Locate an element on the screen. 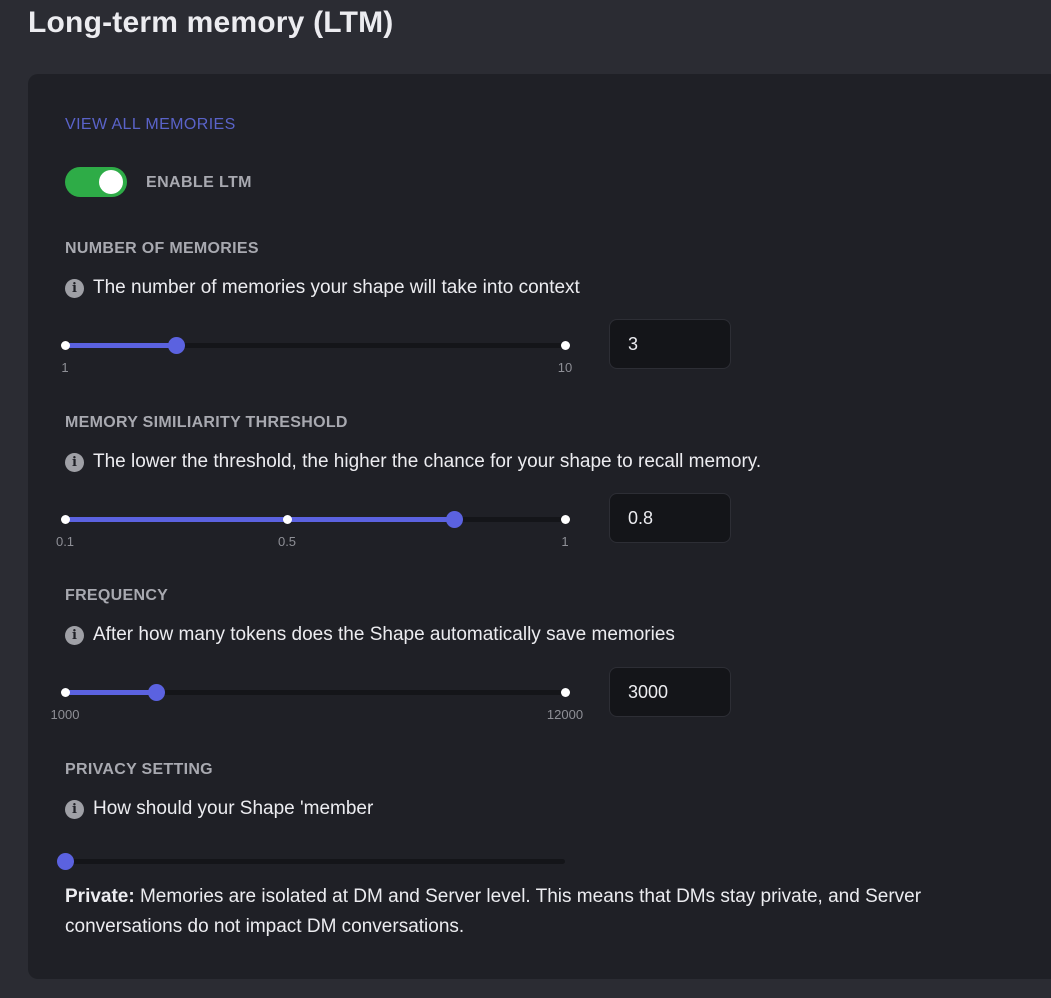 The image size is (1051, 998). enable-ltm-toggle is located at coordinates (96, 182).